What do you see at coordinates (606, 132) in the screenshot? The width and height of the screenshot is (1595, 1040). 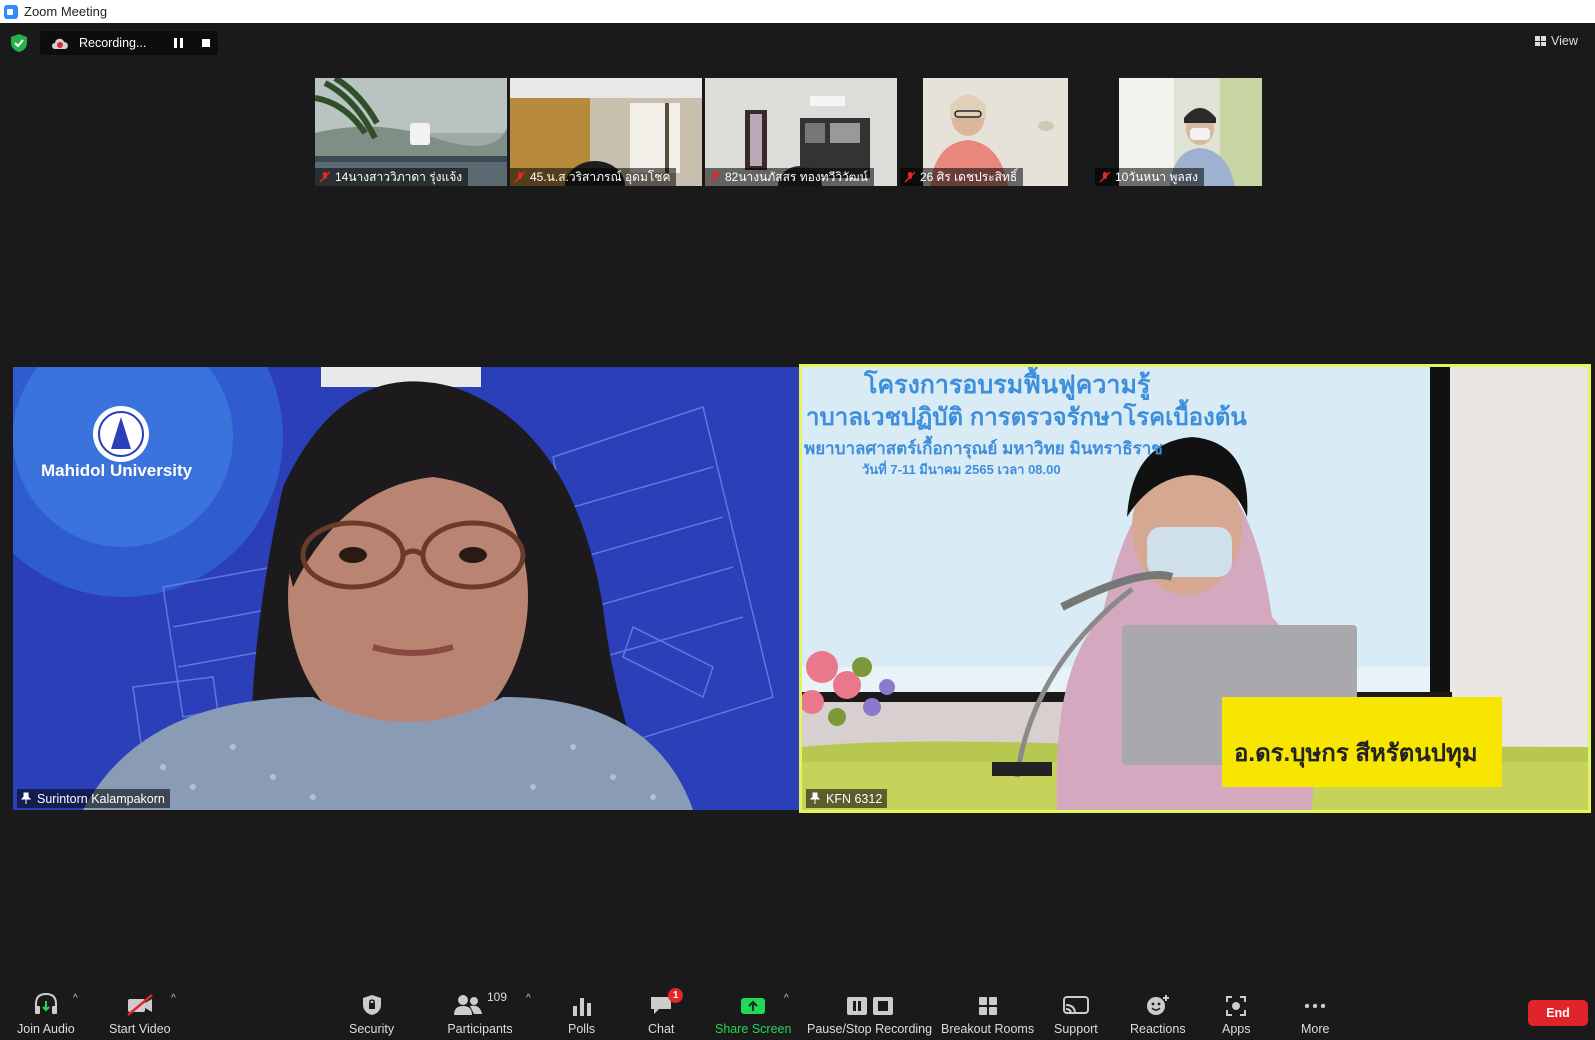 I see `participant-thumb: 45.น.ส.วริสาภรณ์ อุดมโชค` at bounding box center [606, 132].